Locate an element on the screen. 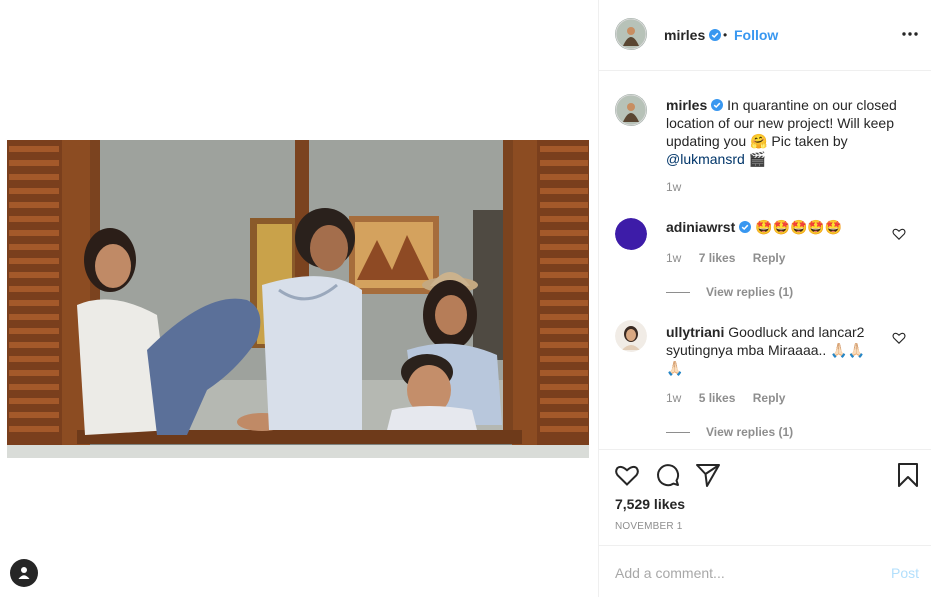  comment-meta: 1w 7 likes Reply is located at coordinates (732, 258).